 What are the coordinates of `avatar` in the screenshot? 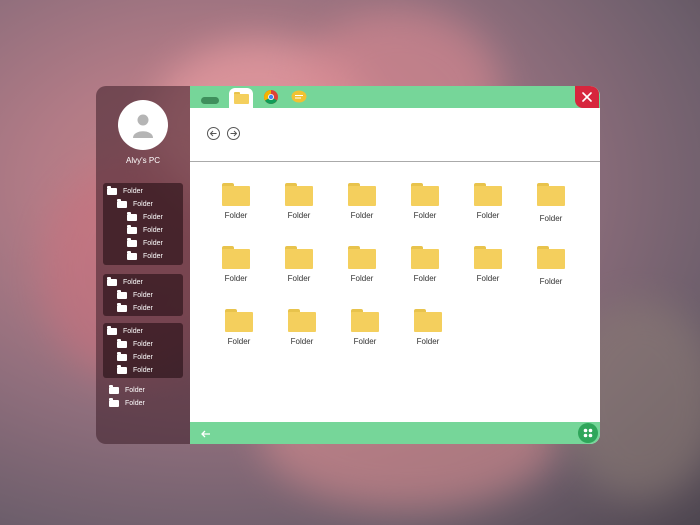 It's located at (143, 125).